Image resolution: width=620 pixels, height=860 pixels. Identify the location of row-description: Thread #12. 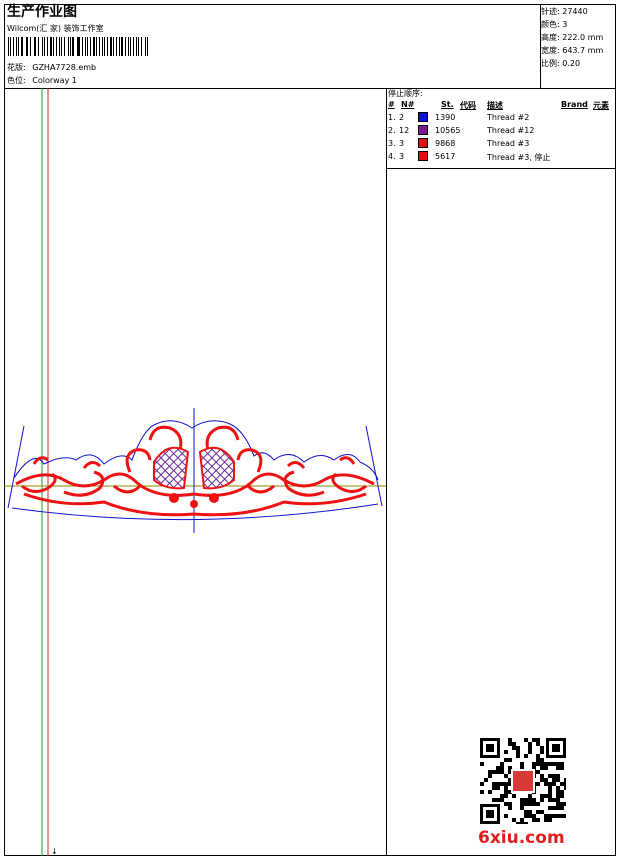
(511, 130).